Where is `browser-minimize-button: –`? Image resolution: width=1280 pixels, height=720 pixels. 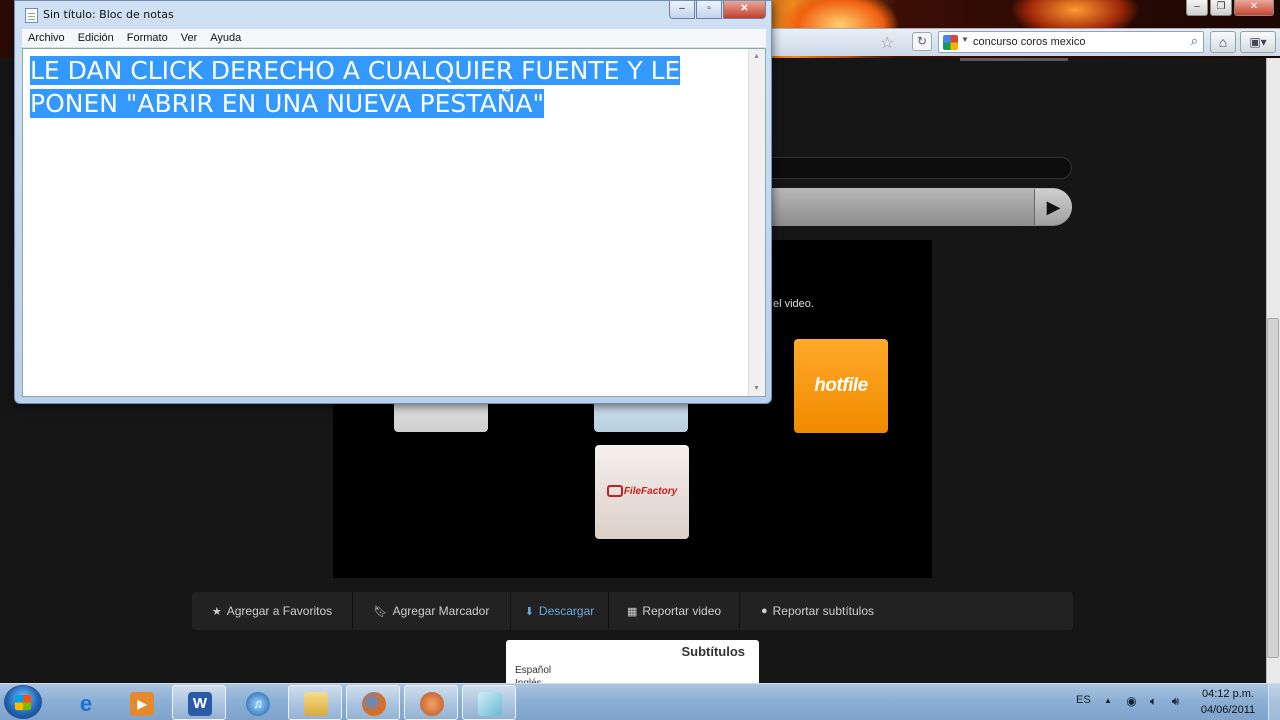
browser-minimize-button: – is located at coordinates (1197, 8).